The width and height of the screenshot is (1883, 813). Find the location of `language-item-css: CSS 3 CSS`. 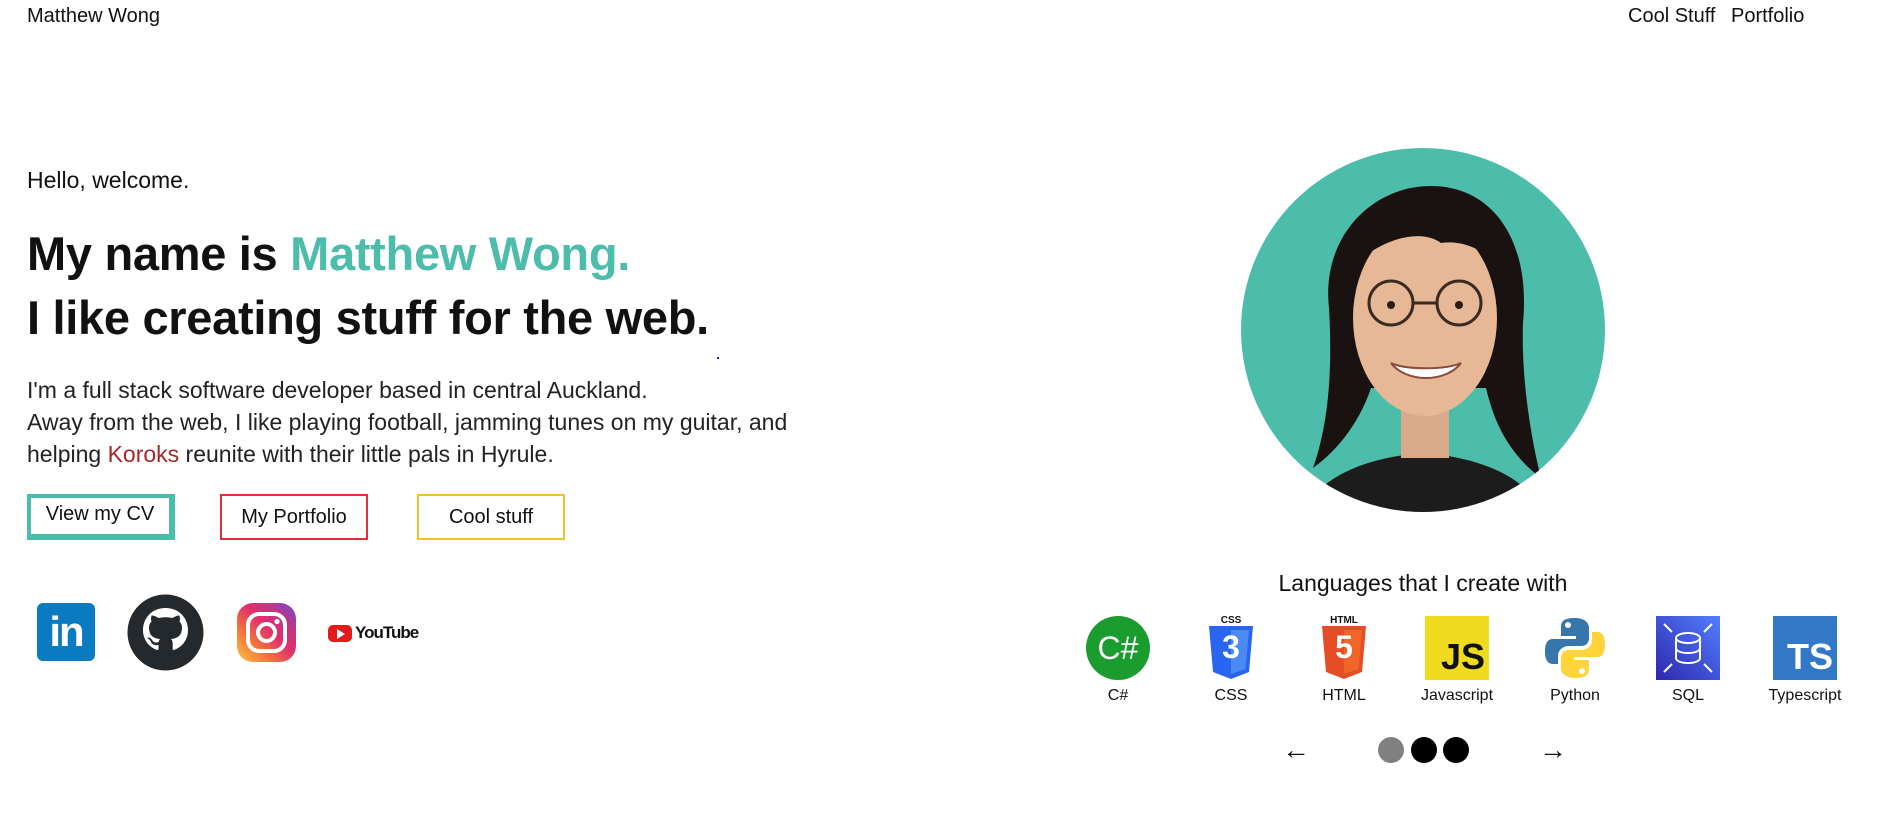

language-item-css: CSS 3 CSS is located at coordinates (1231, 660).